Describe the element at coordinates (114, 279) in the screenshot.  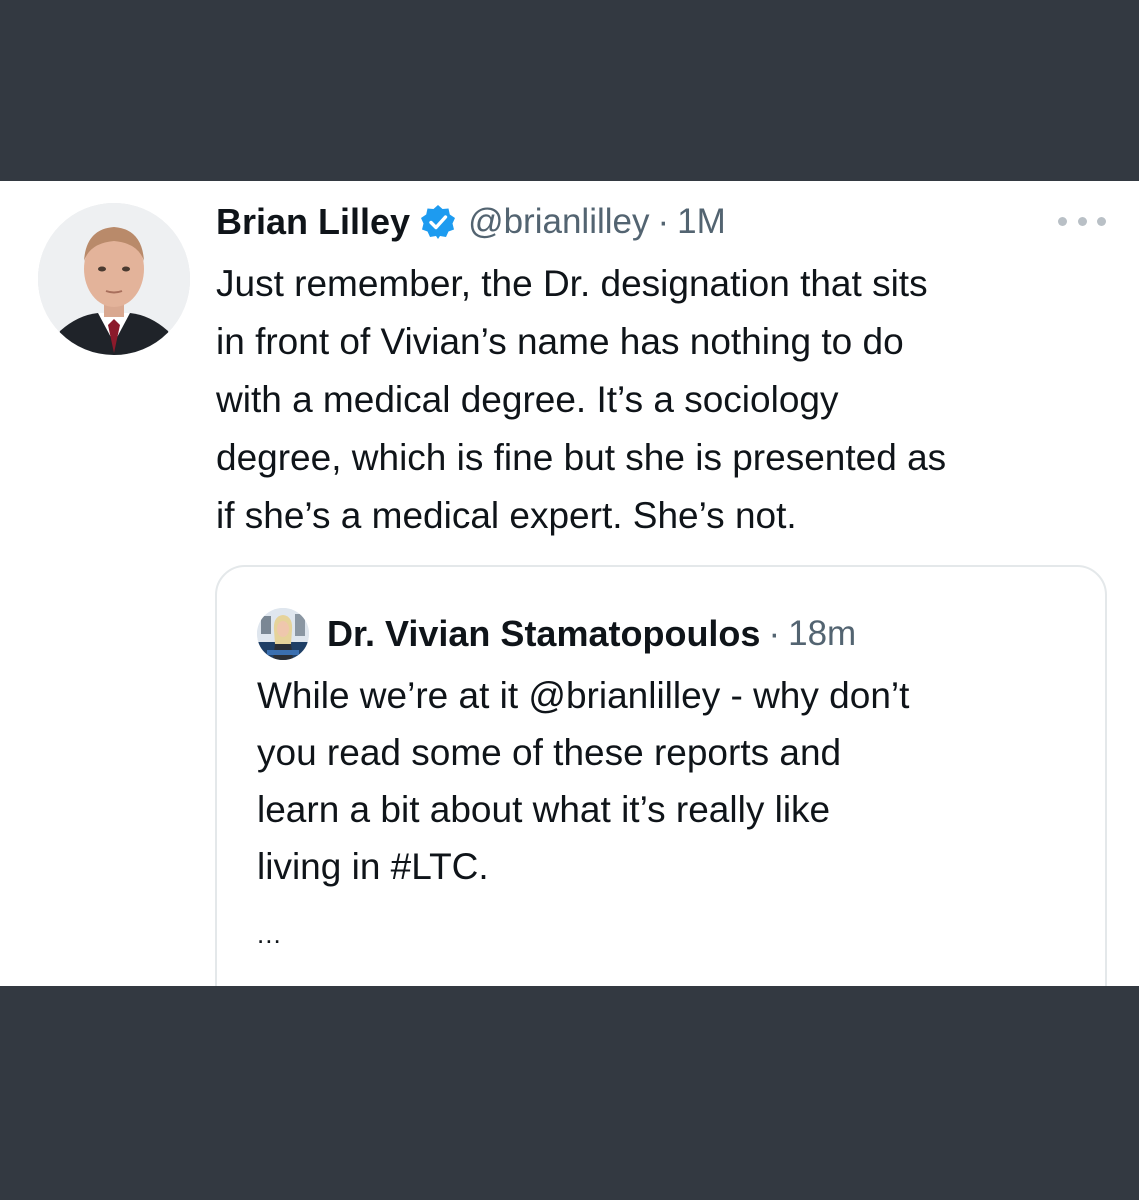
I see `author-avatar` at that location.